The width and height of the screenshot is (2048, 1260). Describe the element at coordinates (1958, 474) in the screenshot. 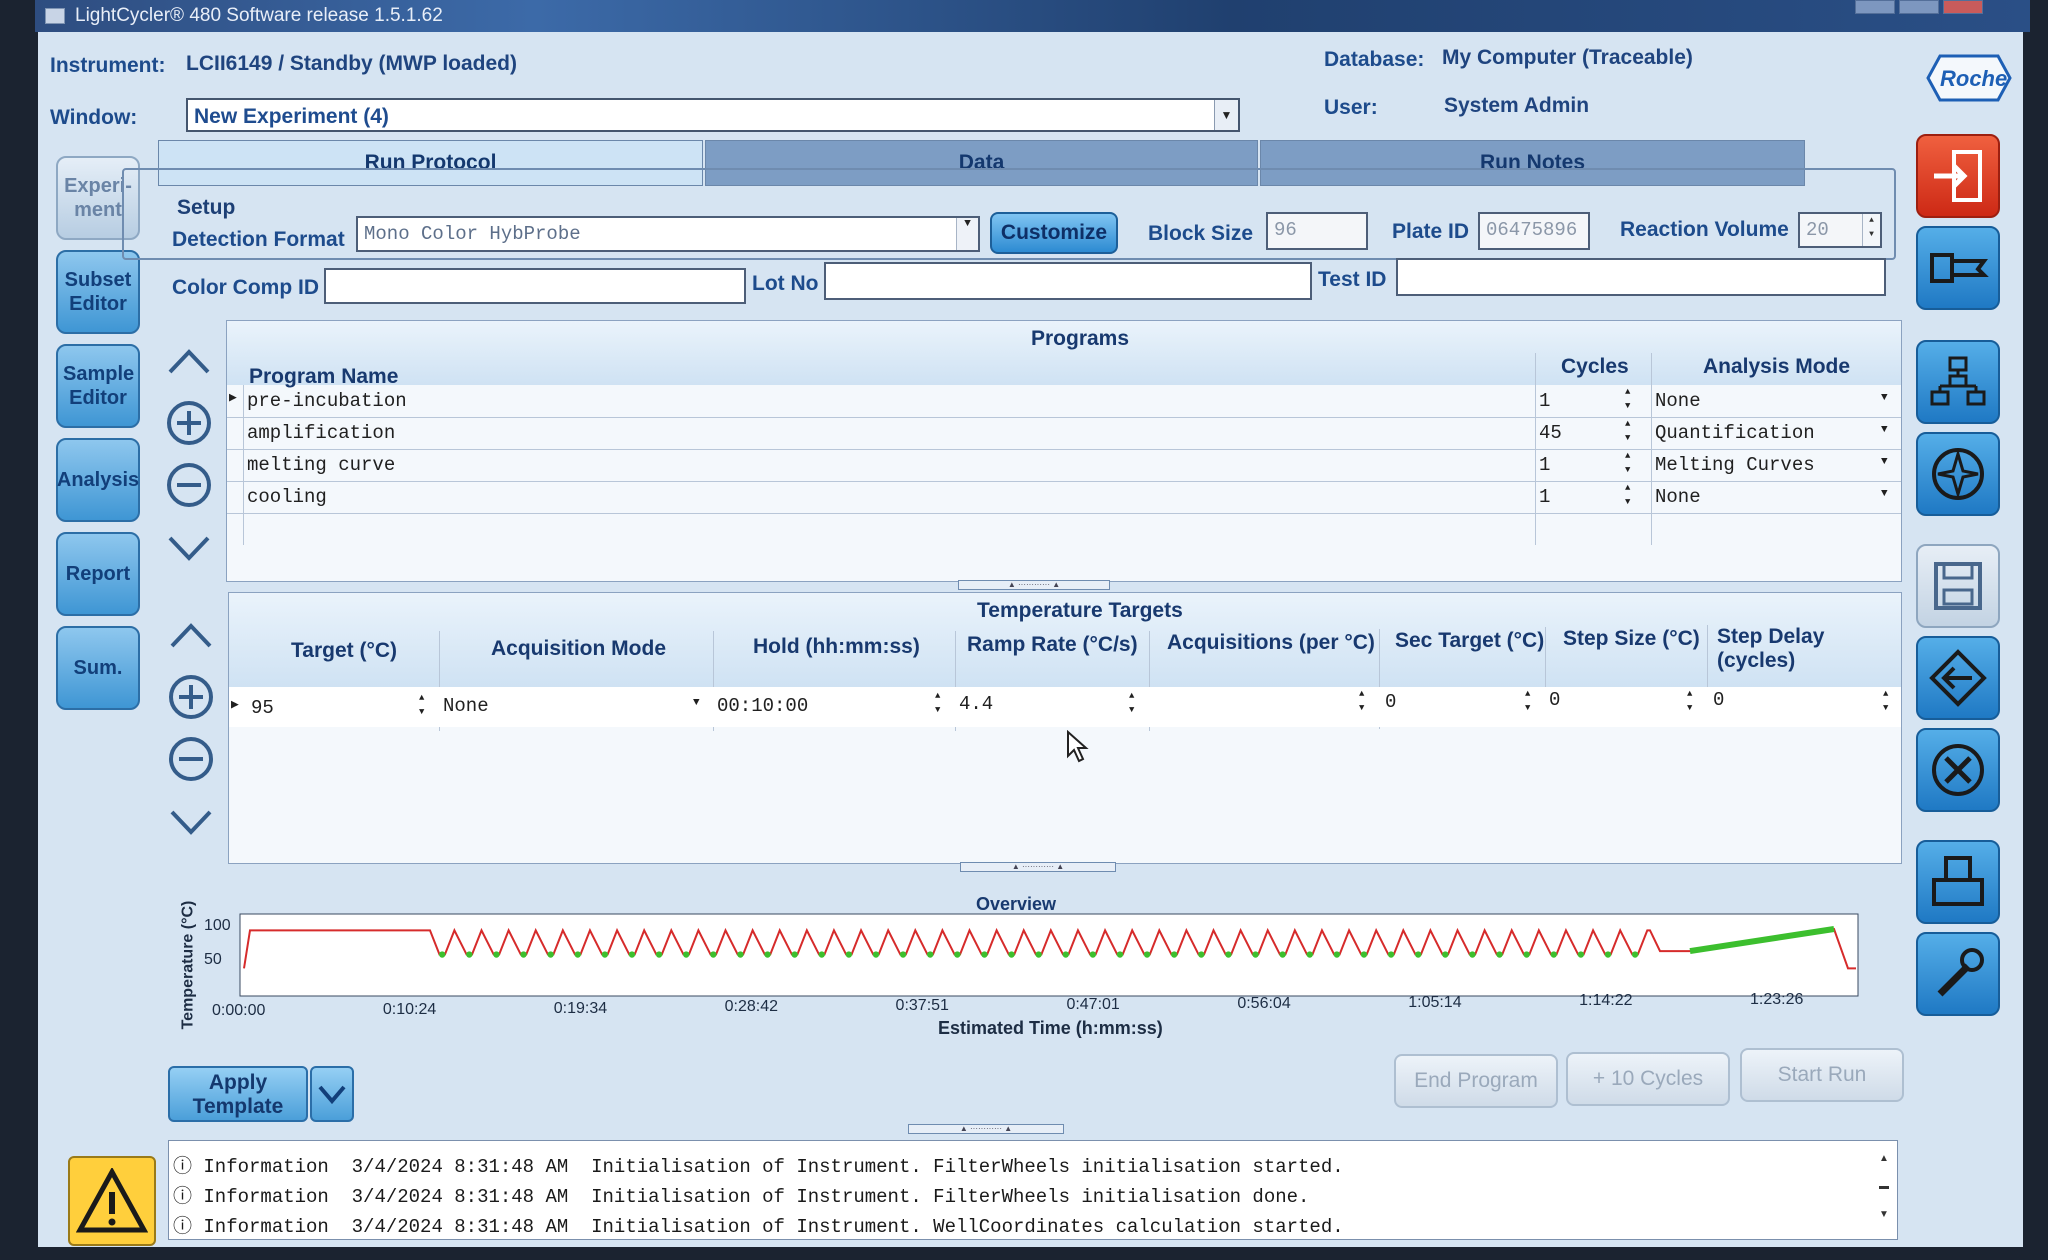

I see `navigator-button` at that location.